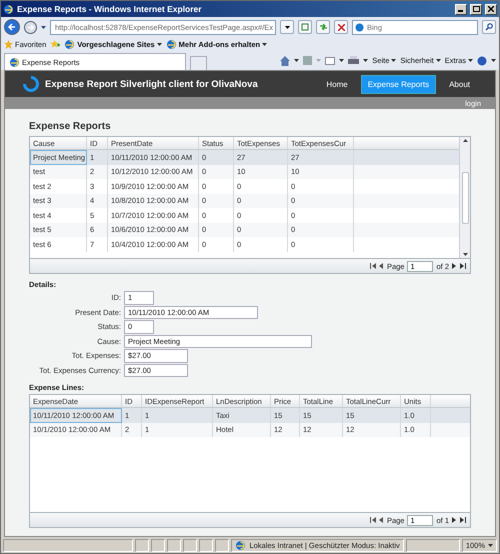  I want to click on forward-arrow-icon, so click(30, 27).